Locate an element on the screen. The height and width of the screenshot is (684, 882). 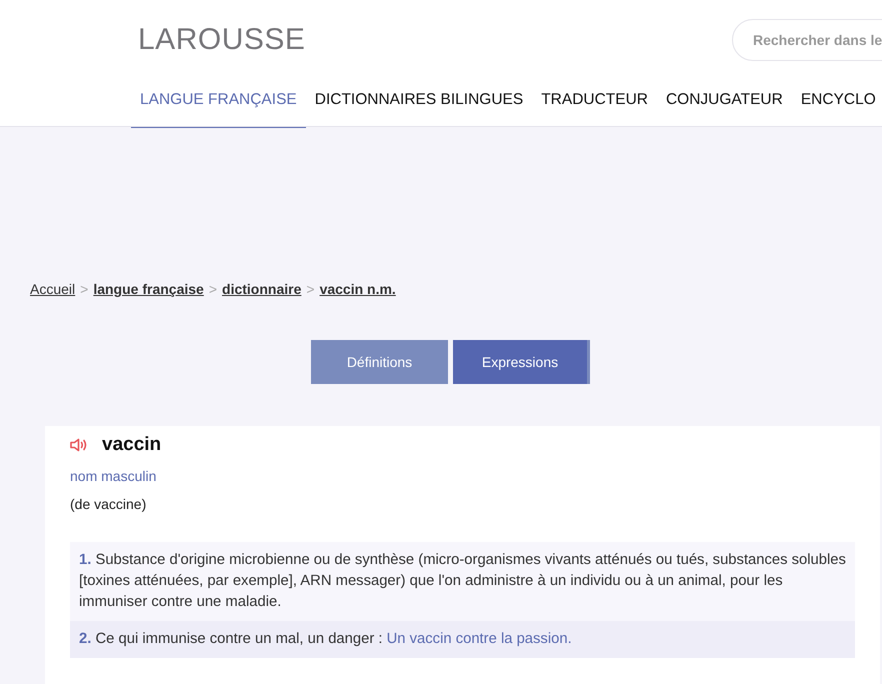
breadcrumb-link: Accueil is located at coordinates (53, 289).